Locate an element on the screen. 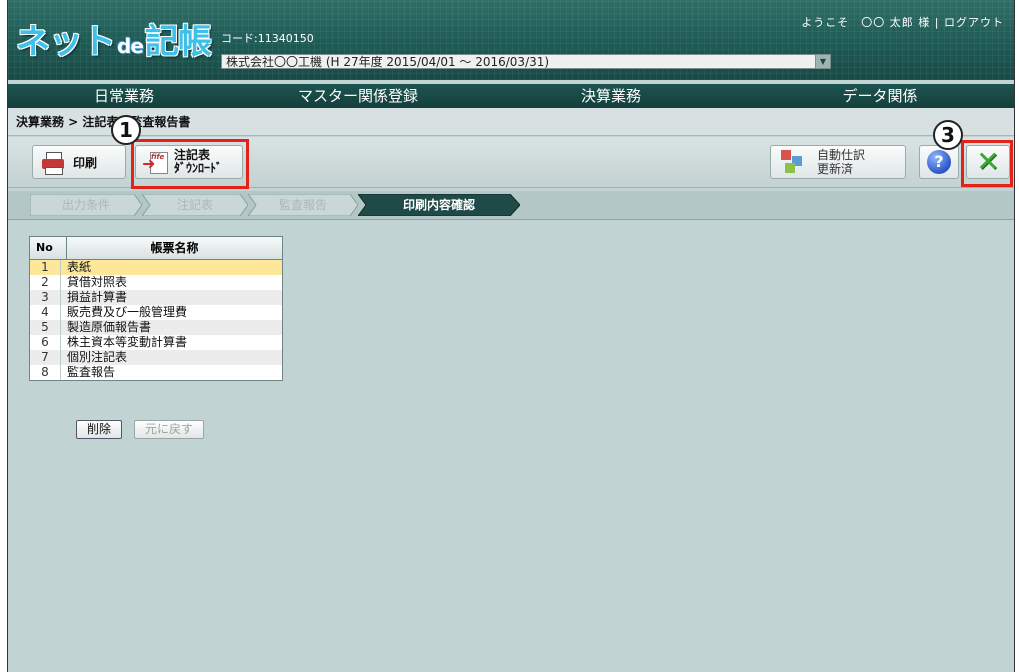 The image size is (1019, 672). welcome-logout: ようこそ 〇〇 太郎 様 | ログアウト is located at coordinates (902, 22).